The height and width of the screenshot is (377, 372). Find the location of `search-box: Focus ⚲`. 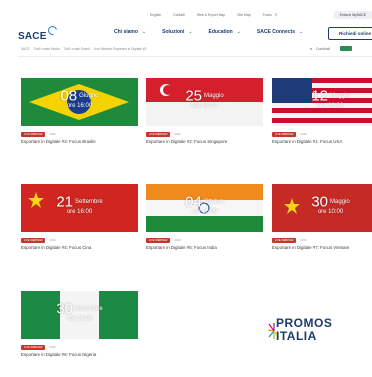

search-box: Focus ⚲ is located at coordinates (270, 15).